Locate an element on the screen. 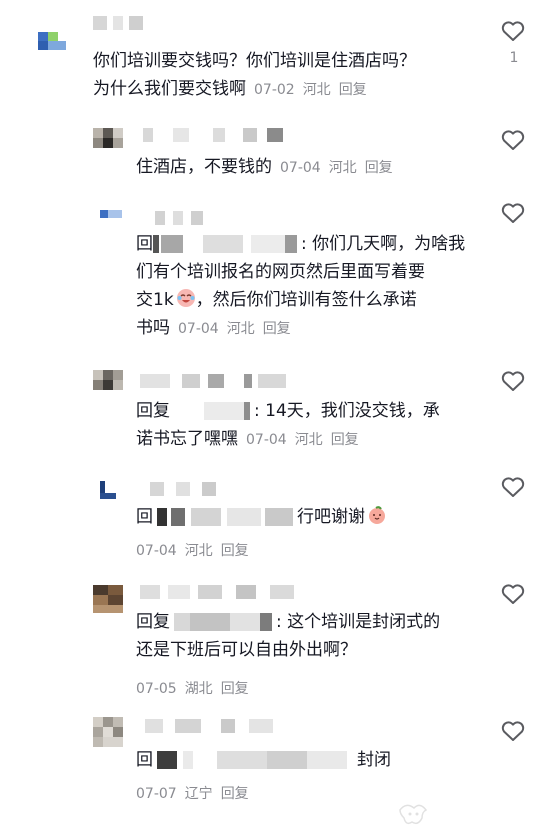 The height and width of the screenshot is (835, 550). reply-text: 回封闭 is located at coordinates (263, 760).